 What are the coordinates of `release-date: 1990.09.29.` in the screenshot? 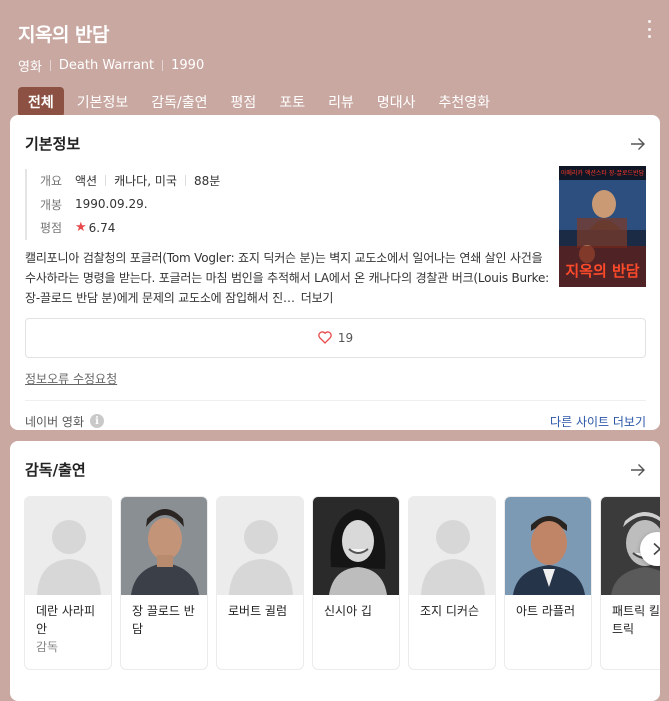 It's located at (111, 204).